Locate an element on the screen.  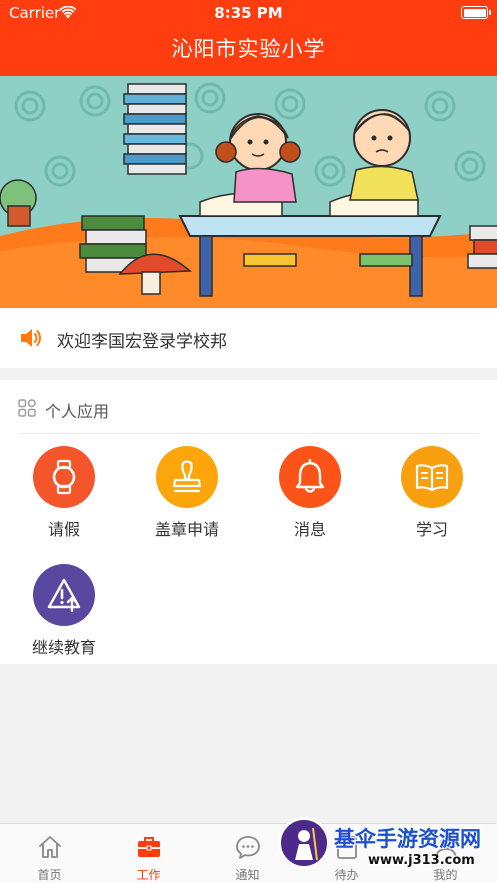
app-study: 学习 is located at coordinates (432, 494).